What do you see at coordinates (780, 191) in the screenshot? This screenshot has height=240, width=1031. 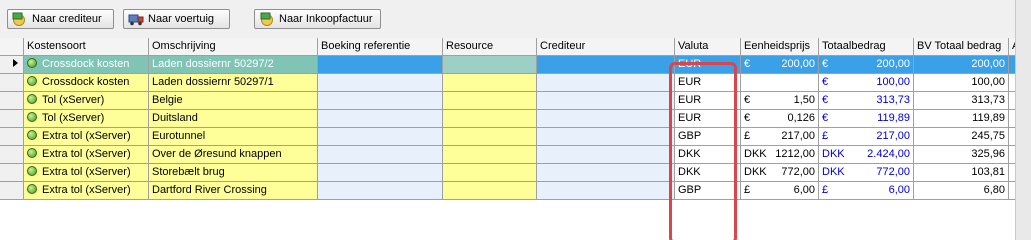 I see `cell-ep: £6,00` at bounding box center [780, 191].